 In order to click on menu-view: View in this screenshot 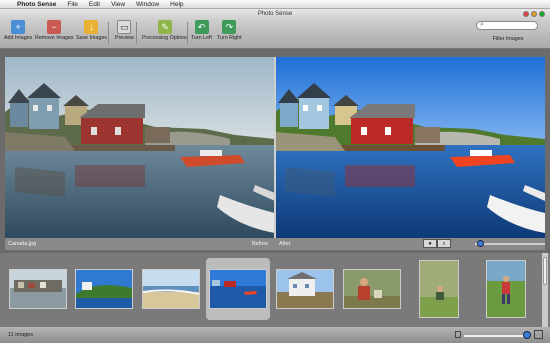, I will do `click(118, 4)`.